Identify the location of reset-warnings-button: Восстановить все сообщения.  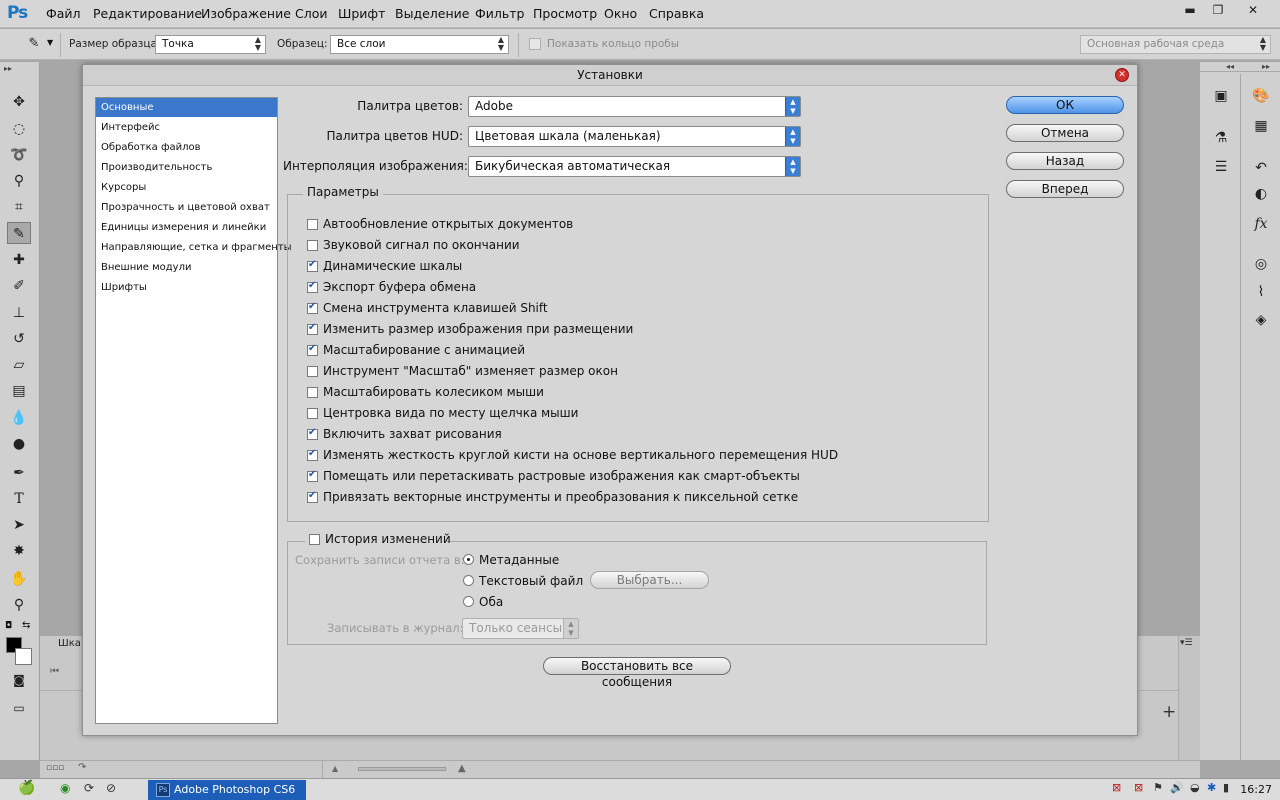
(637, 673).